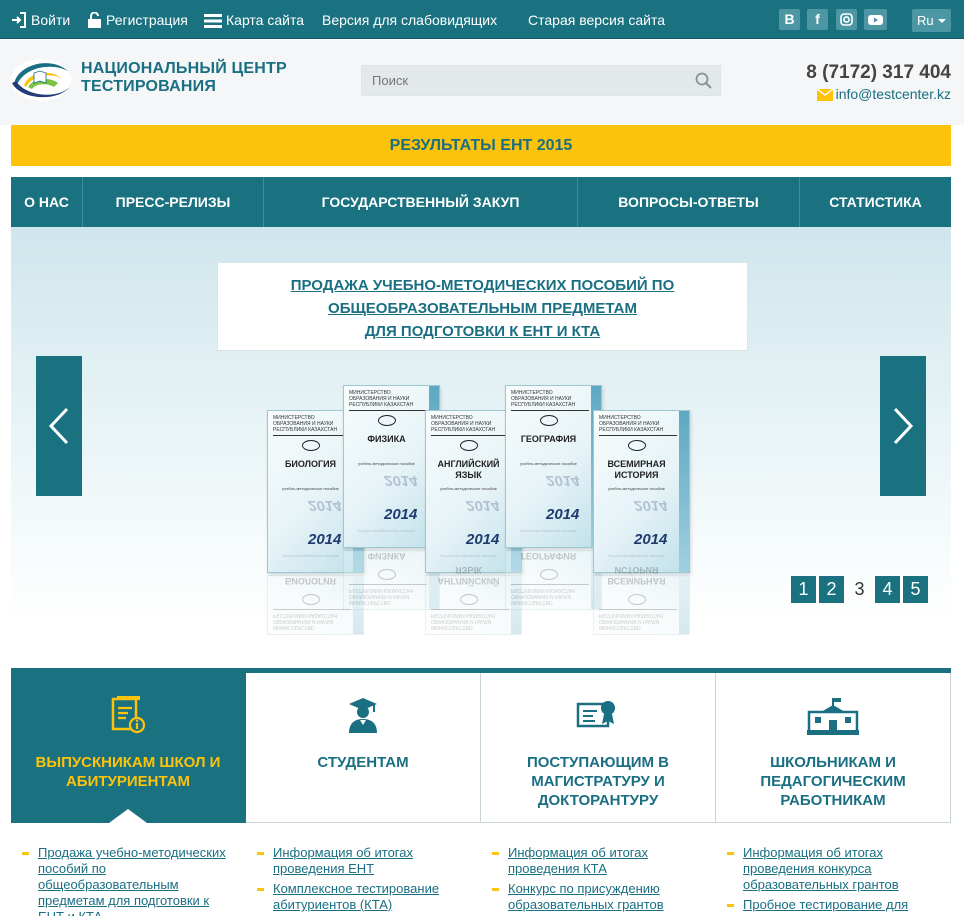 This screenshot has width=964, height=916. I want to click on nav-item-procurement: ГОСУДАРСТВЕННЫЙ ЗАКУП, so click(421, 202).